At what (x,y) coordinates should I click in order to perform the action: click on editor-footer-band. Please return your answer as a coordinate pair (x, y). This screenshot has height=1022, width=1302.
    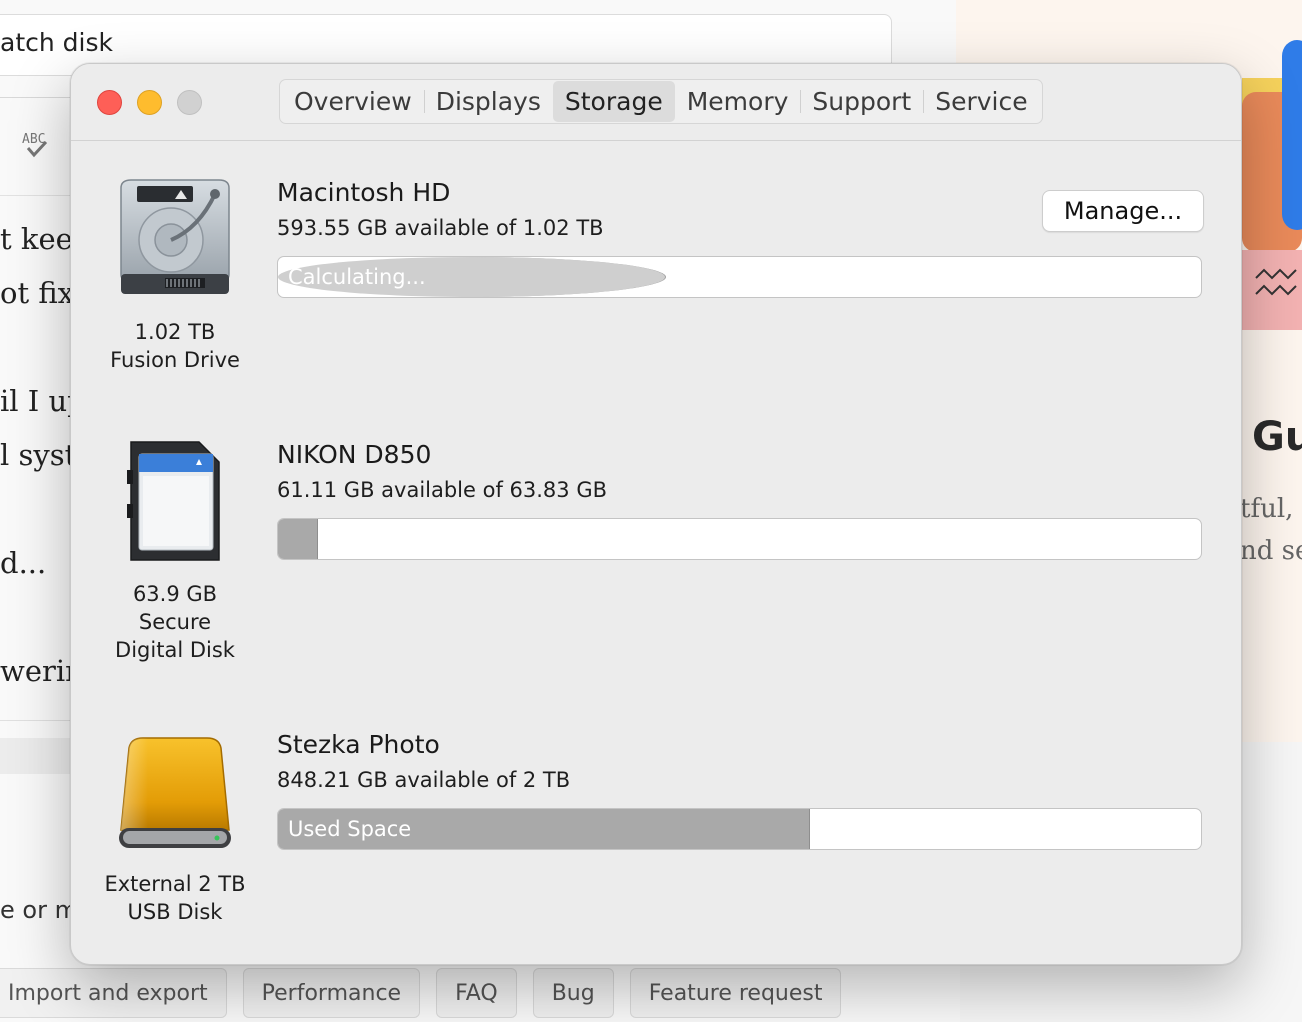
    Looking at the image, I should click on (40, 756).